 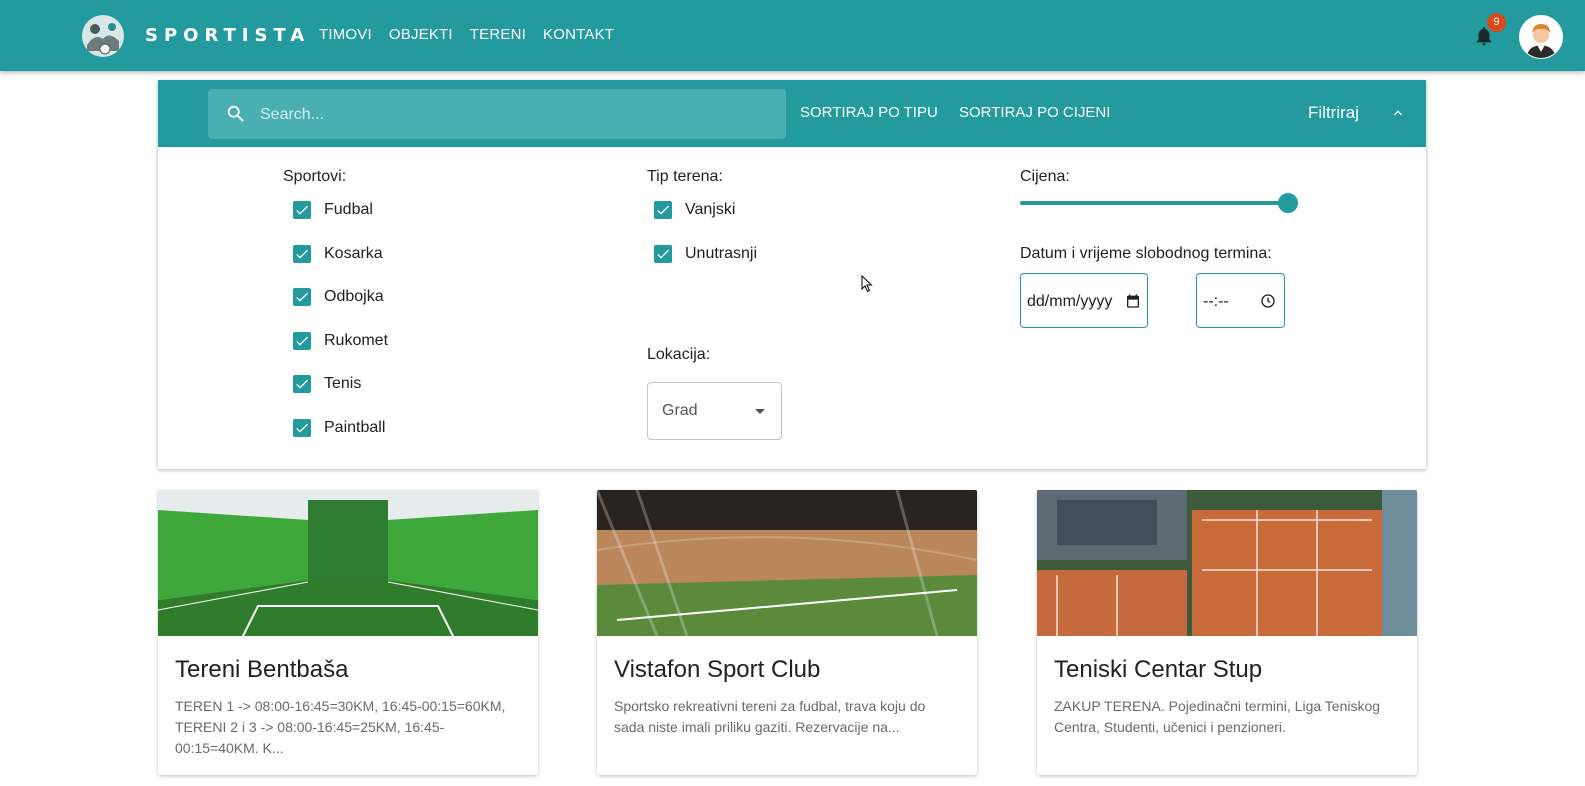 I want to click on checkbox-label: Odbojka, so click(x=354, y=297).